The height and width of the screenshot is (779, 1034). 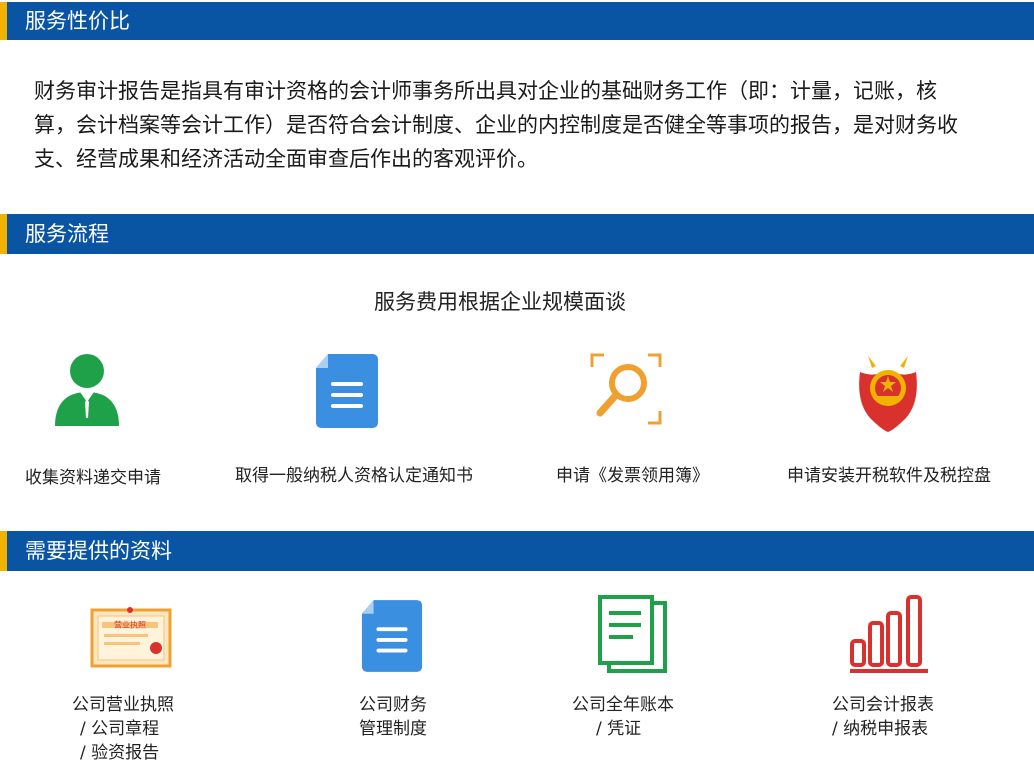 What do you see at coordinates (131, 637) in the screenshot?
I see `certificate-icon: 营业执照` at bounding box center [131, 637].